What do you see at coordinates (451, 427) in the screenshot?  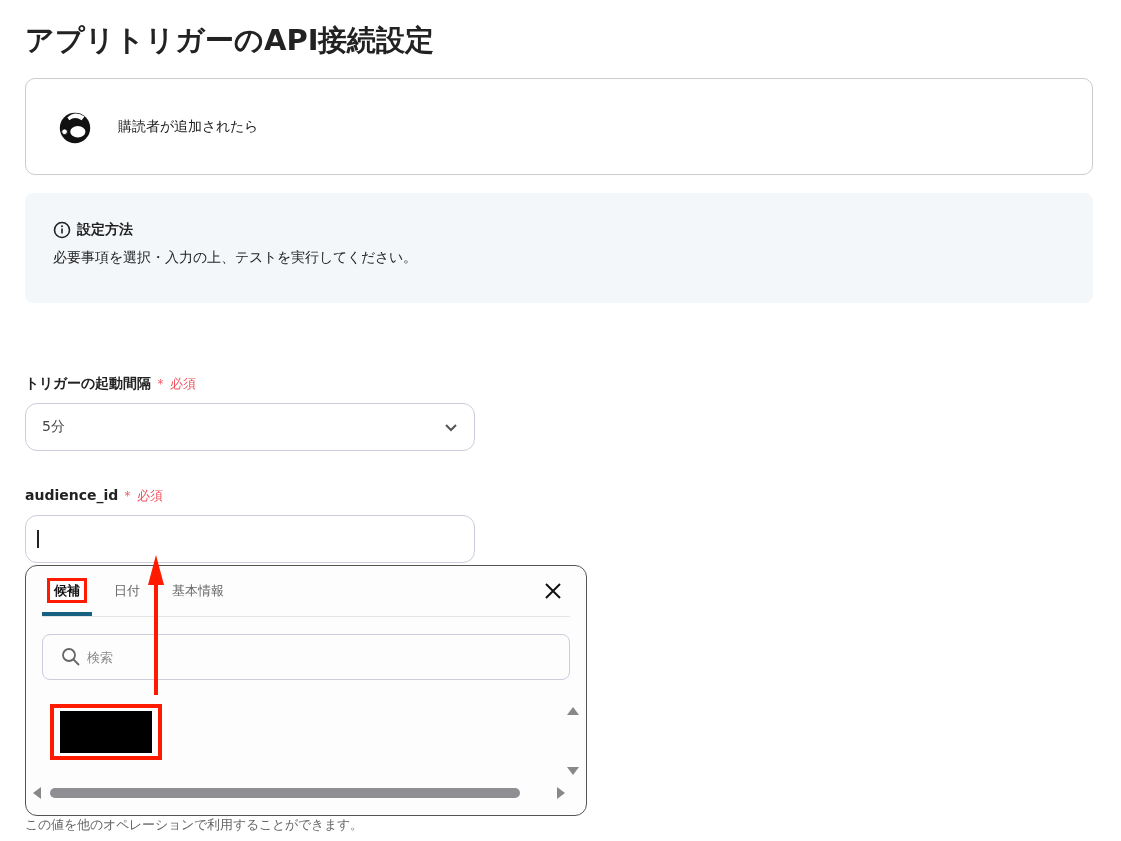 I see `chevron-down-icon` at bounding box center [451, 427].